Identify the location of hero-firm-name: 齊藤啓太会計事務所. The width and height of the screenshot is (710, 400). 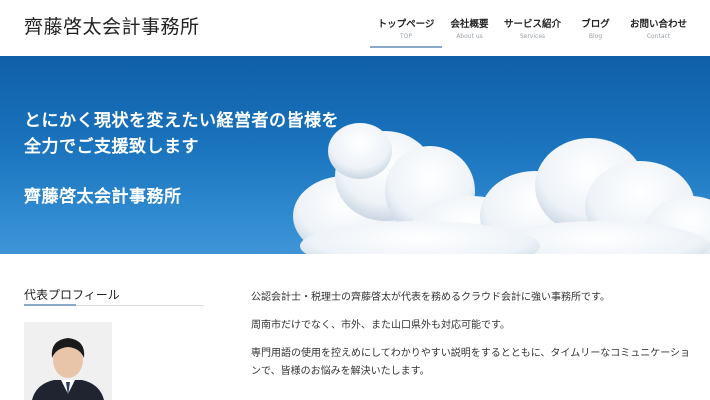
(103, 197).